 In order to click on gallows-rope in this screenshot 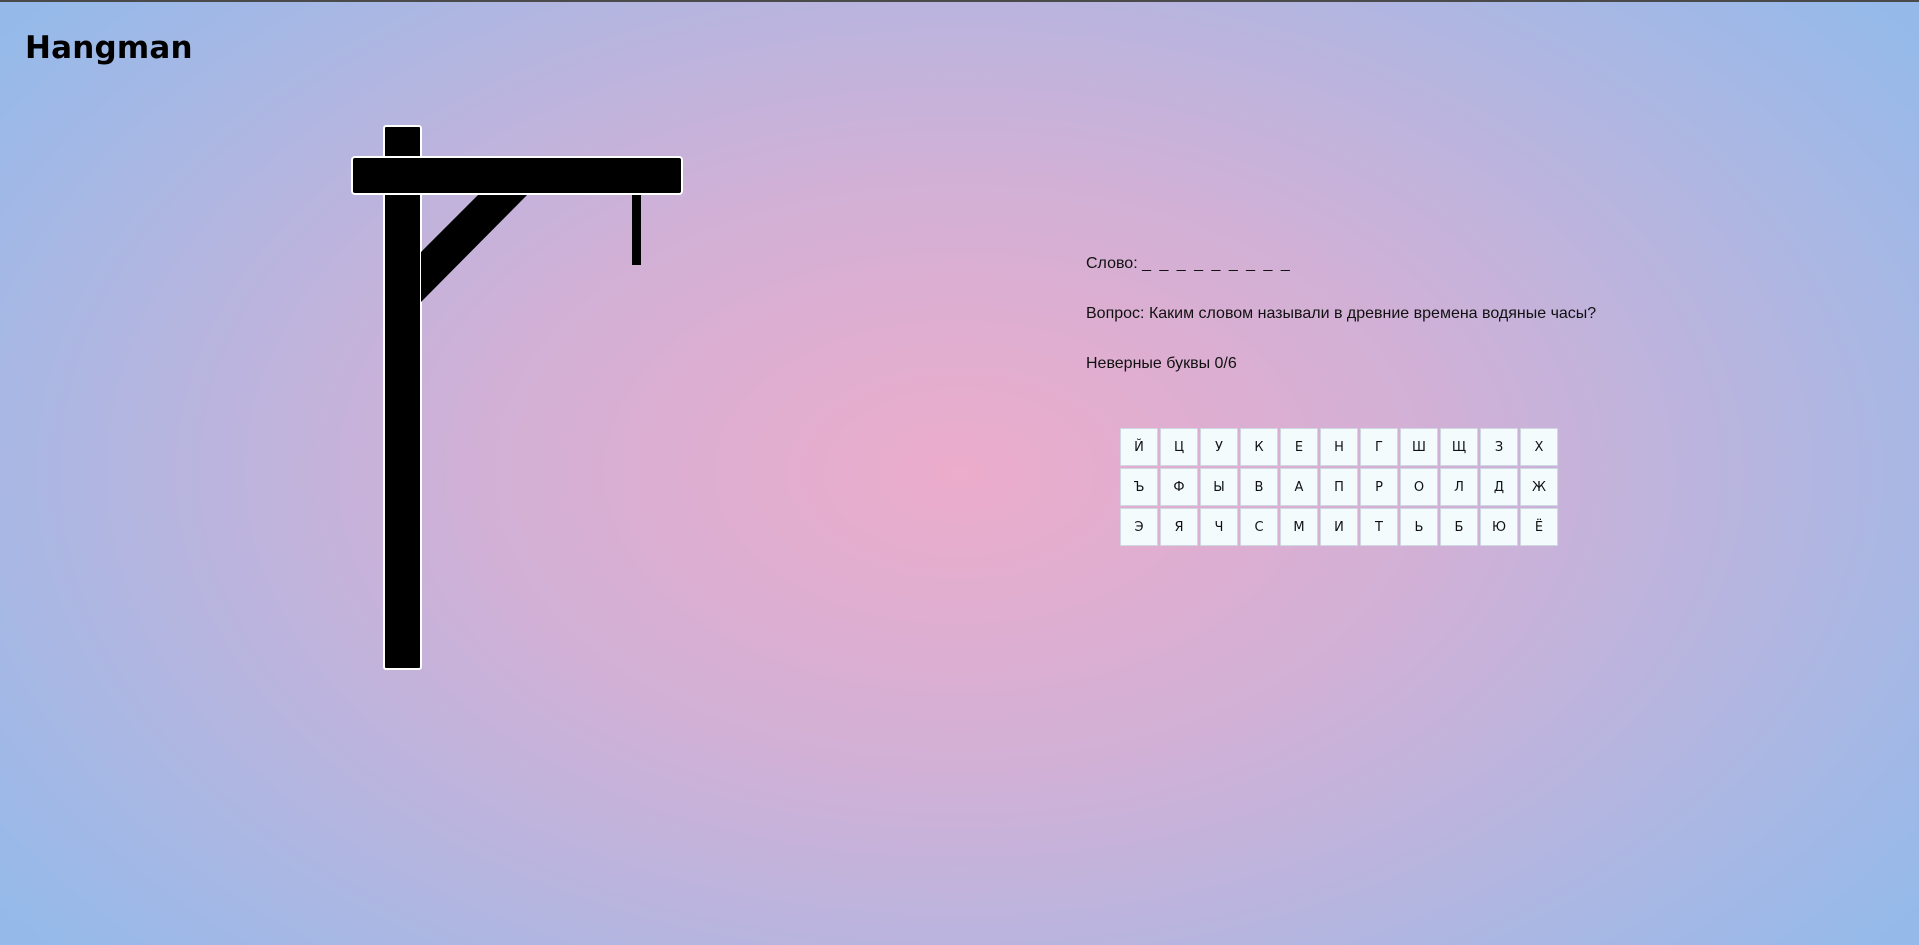, I will do `click(636, 230)`.